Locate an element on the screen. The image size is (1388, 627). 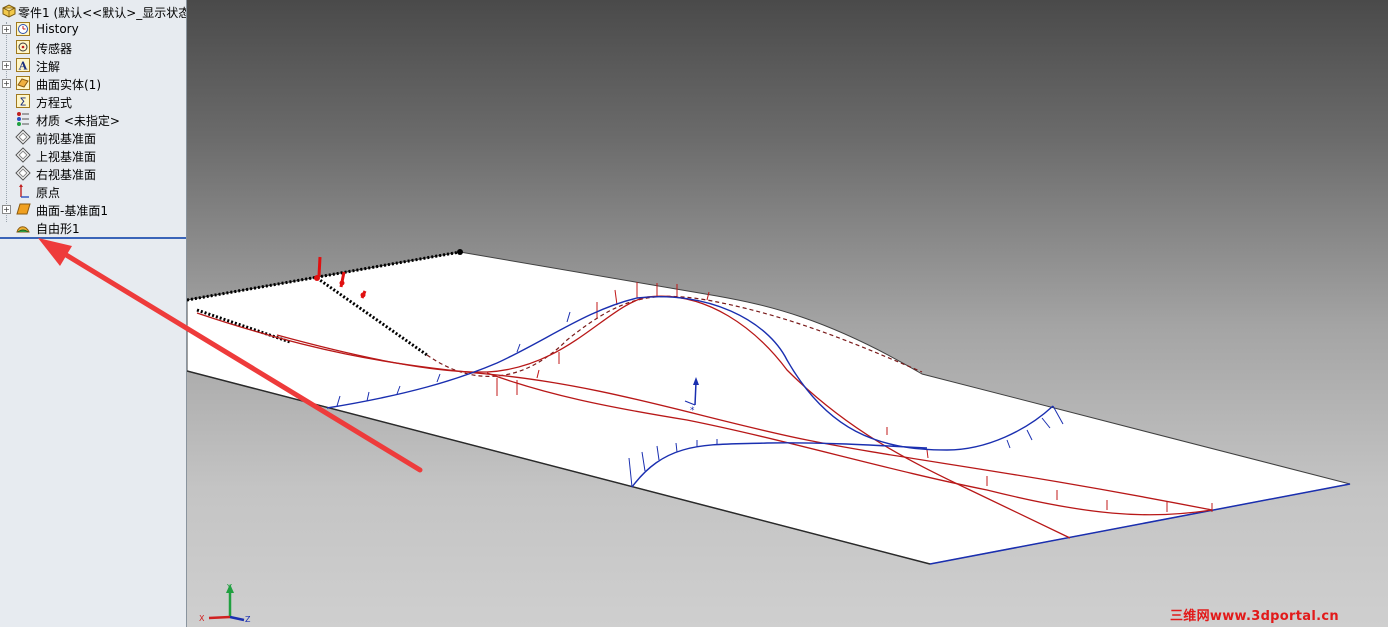
origin-icon is located at coordinates (23, 191).